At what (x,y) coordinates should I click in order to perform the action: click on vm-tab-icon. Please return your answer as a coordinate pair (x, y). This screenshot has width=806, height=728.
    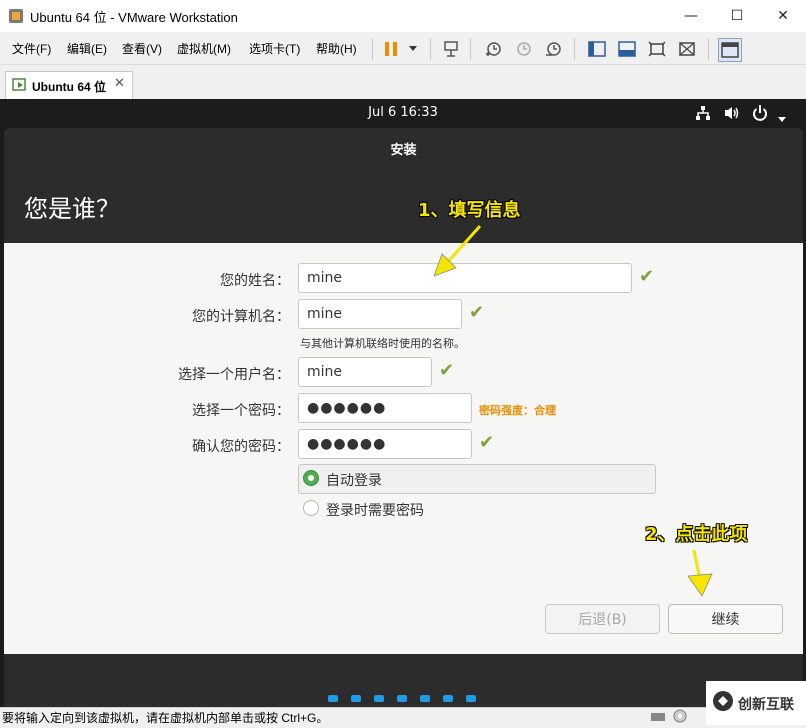
    Looking at the image, I should click on (20, 87).